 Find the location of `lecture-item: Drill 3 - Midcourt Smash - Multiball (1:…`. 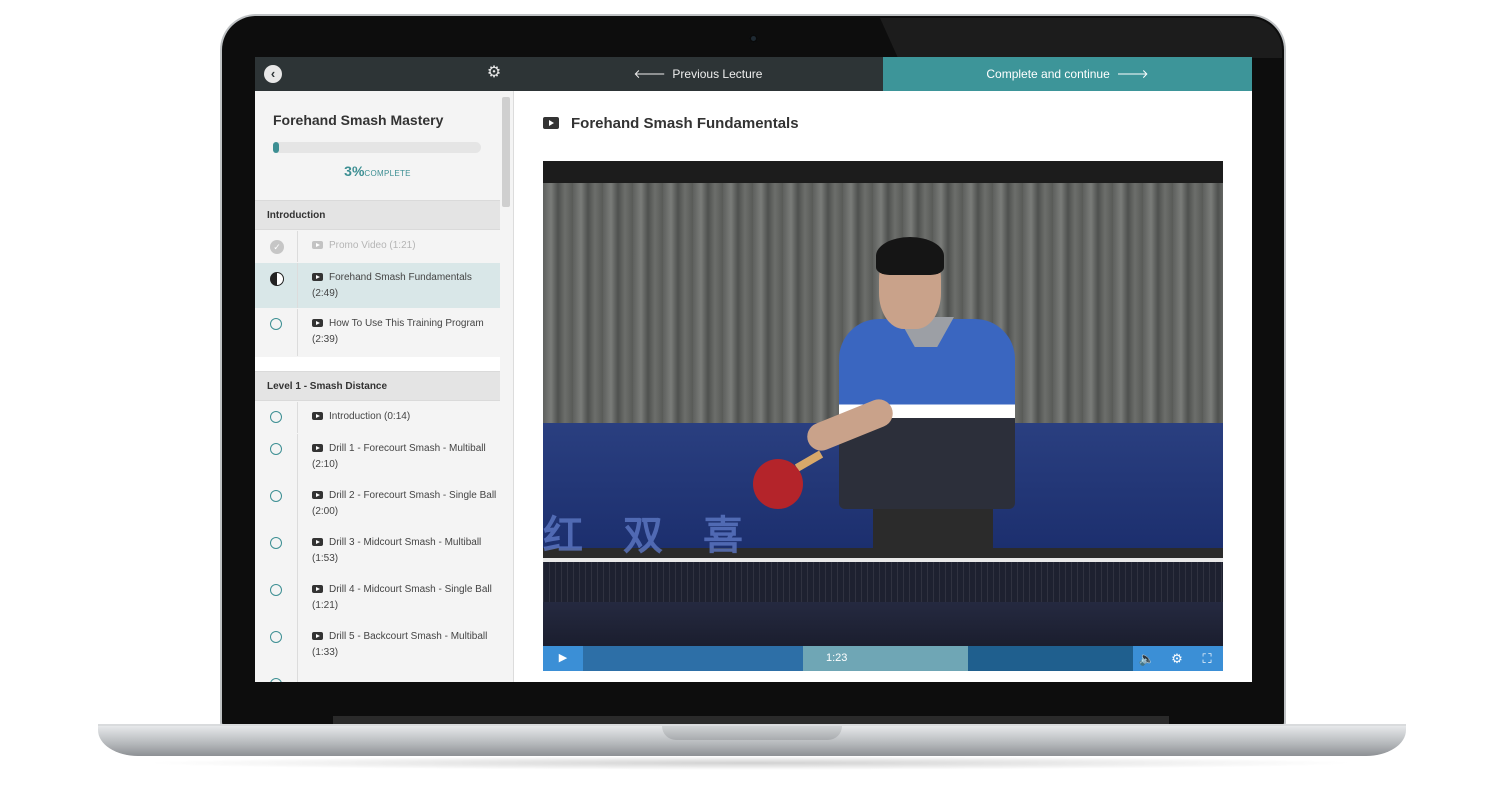

lecture-item: Drill 3 - Midcourt Smash - Multiball (1:… is located at coordinates (377, 551).